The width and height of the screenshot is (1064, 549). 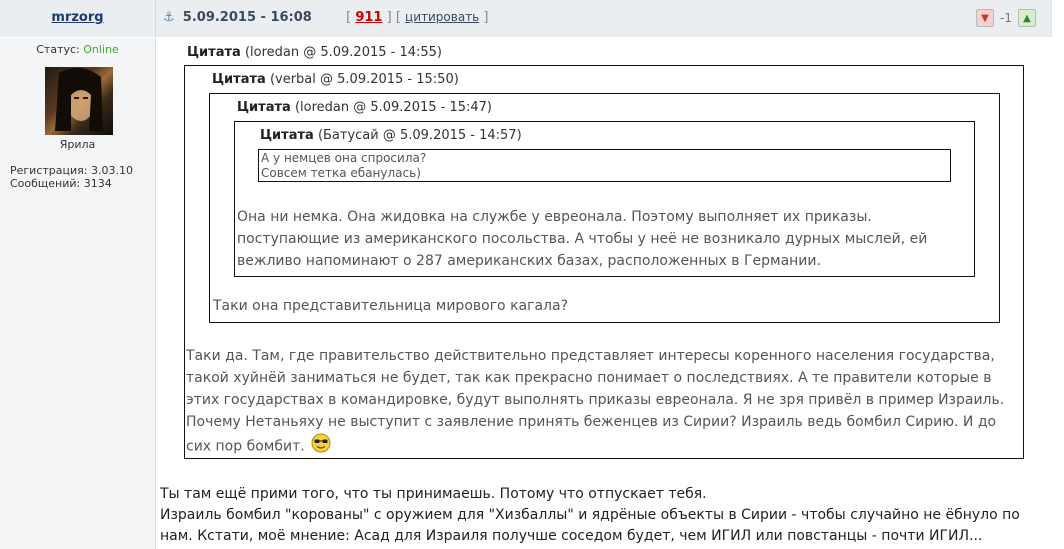 I want to click on quote-text: Совсем тетка ебанулась), so click(x=341, y=173).